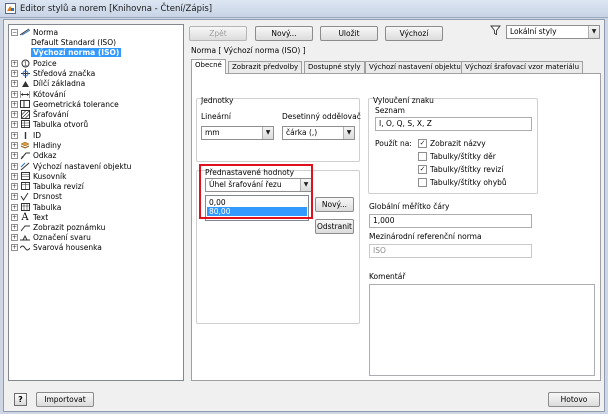  I want to click on tree-item: + ID, so click(26, 135).